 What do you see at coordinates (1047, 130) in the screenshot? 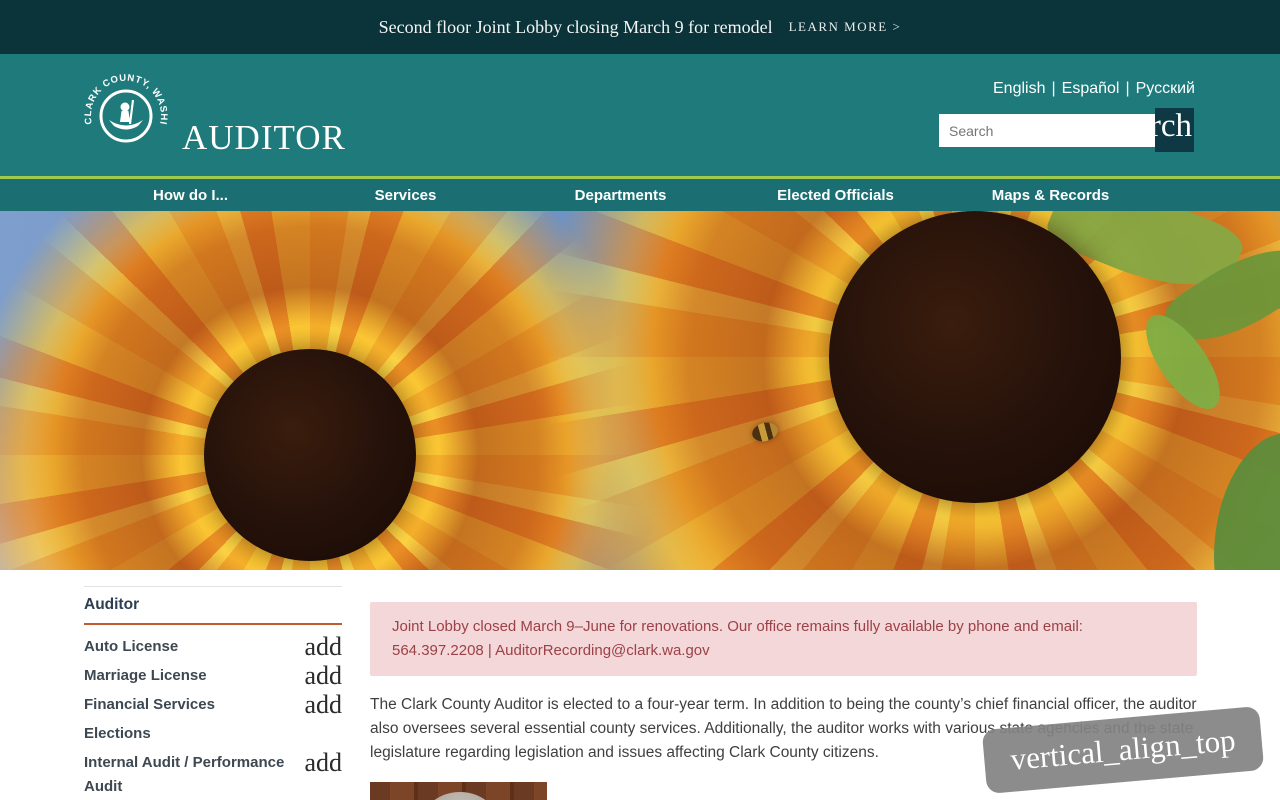
I see `search-input` at bounding box center [1047, 130].